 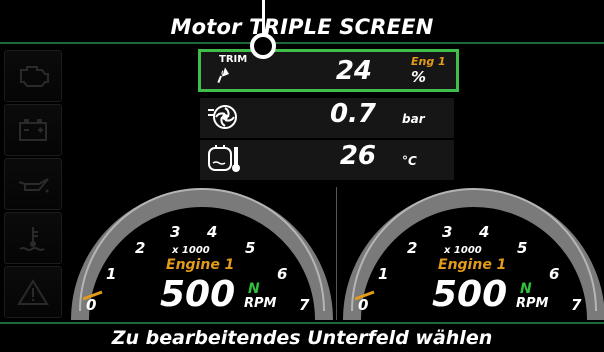 What do you see at coordinates (263, 18) in the screenshot?
I see `touch-cursor-stem` at bounding box center [263, 18].